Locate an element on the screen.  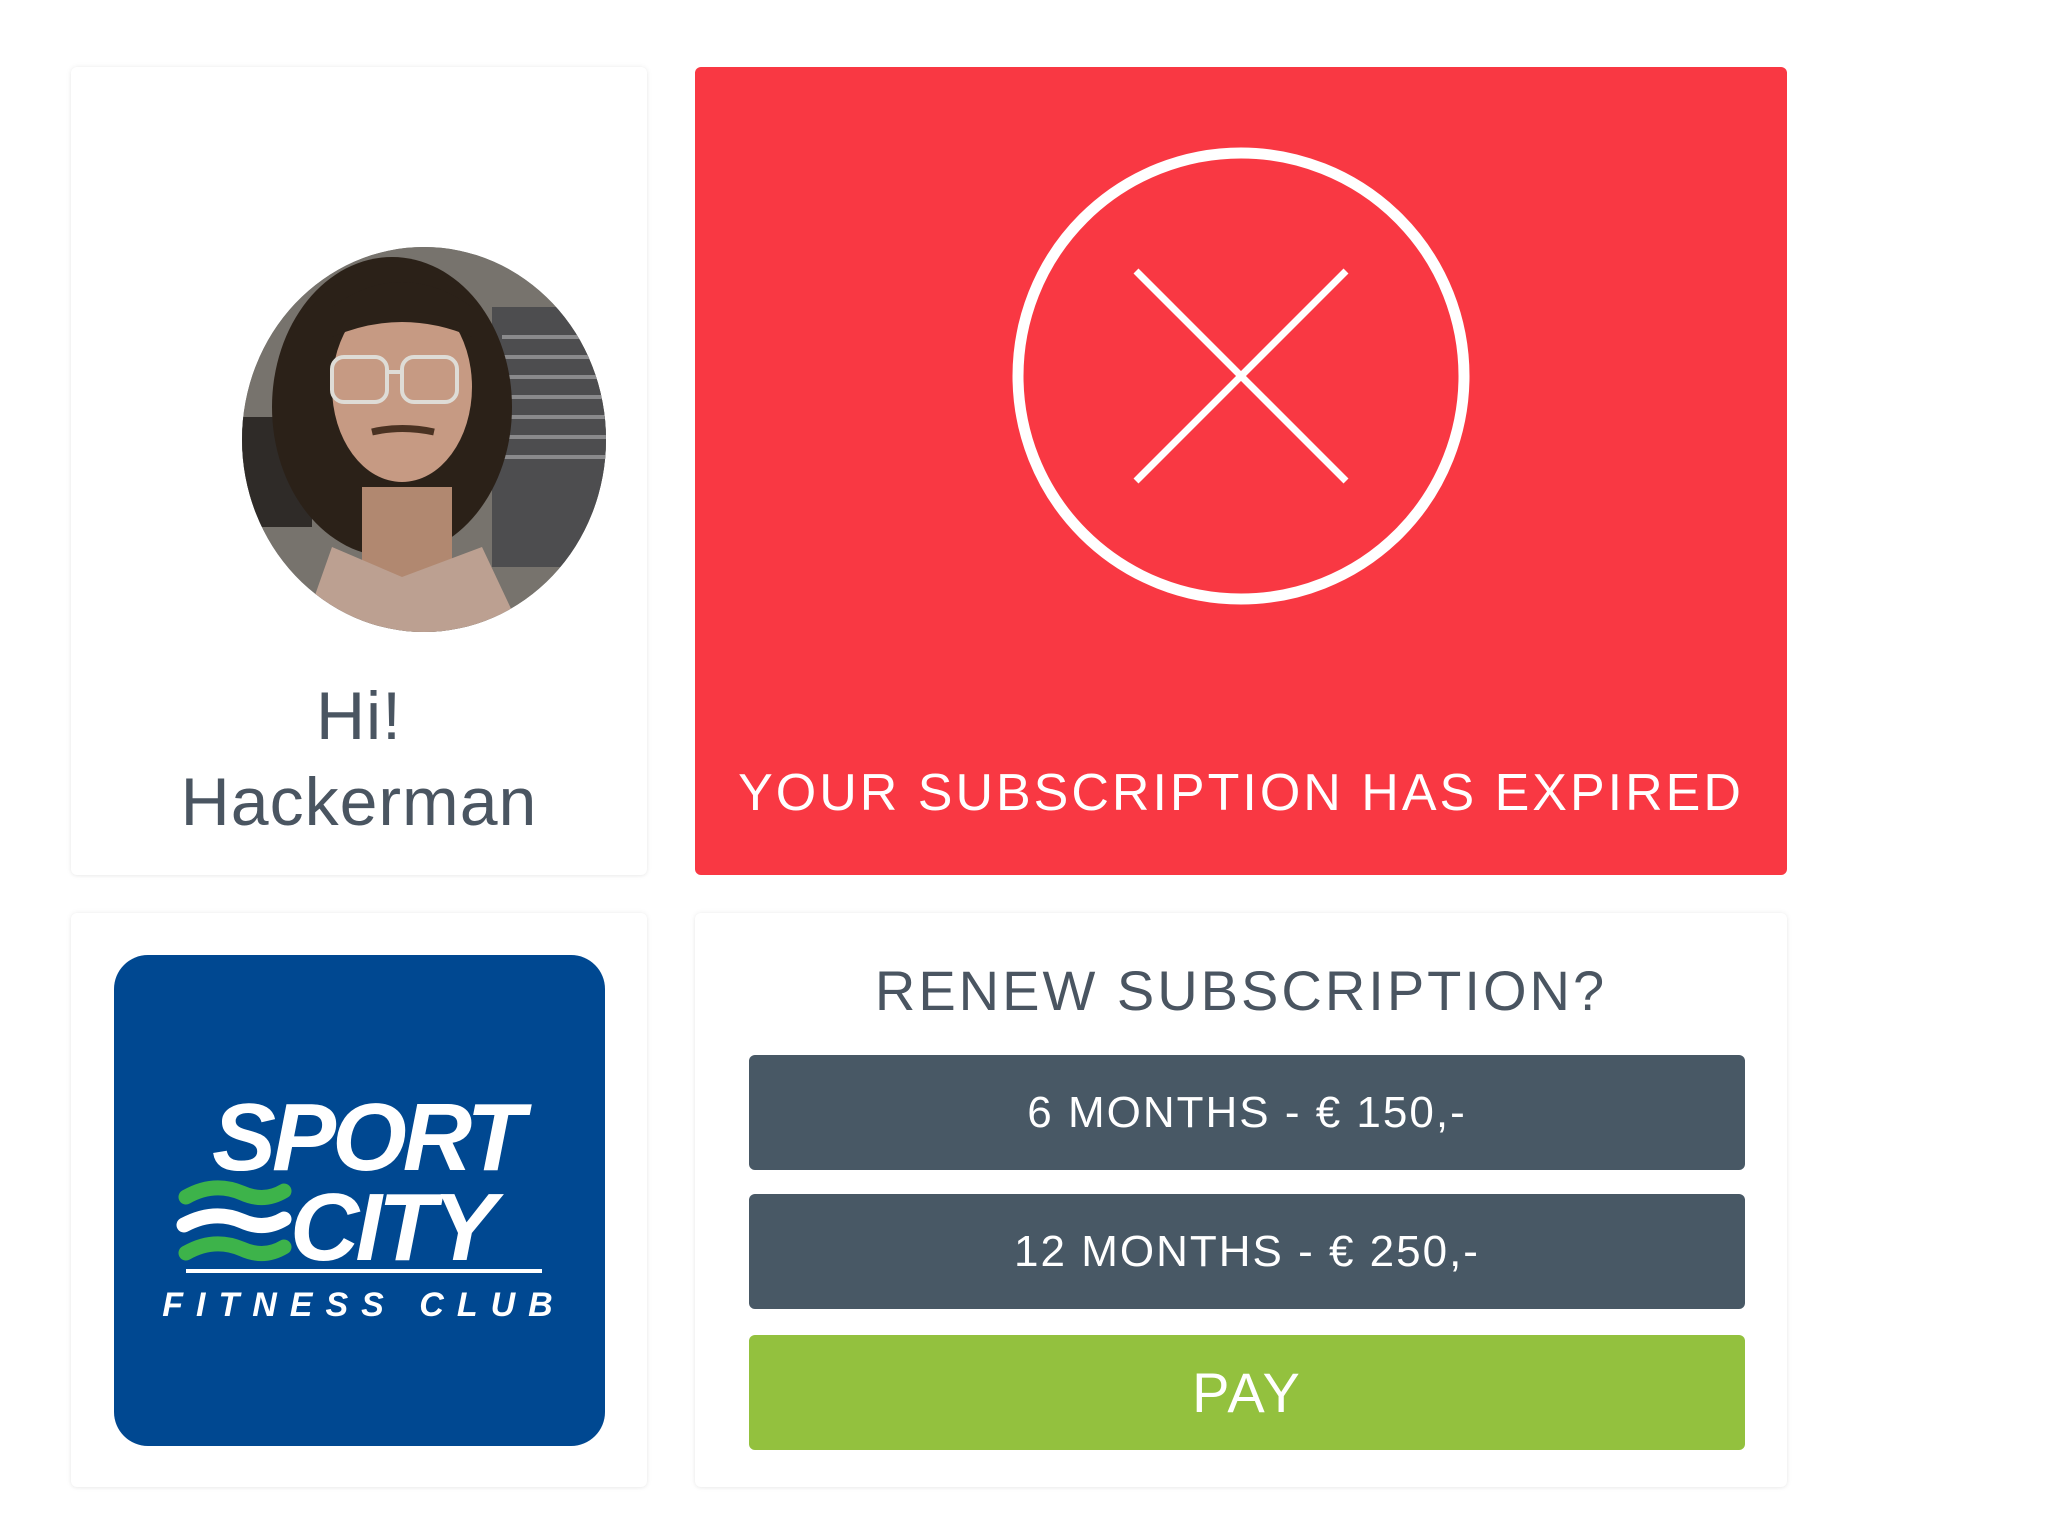
sport-city-logo: SPORT CITY FITNESS CLUB is located at coordinates (359, 1200).